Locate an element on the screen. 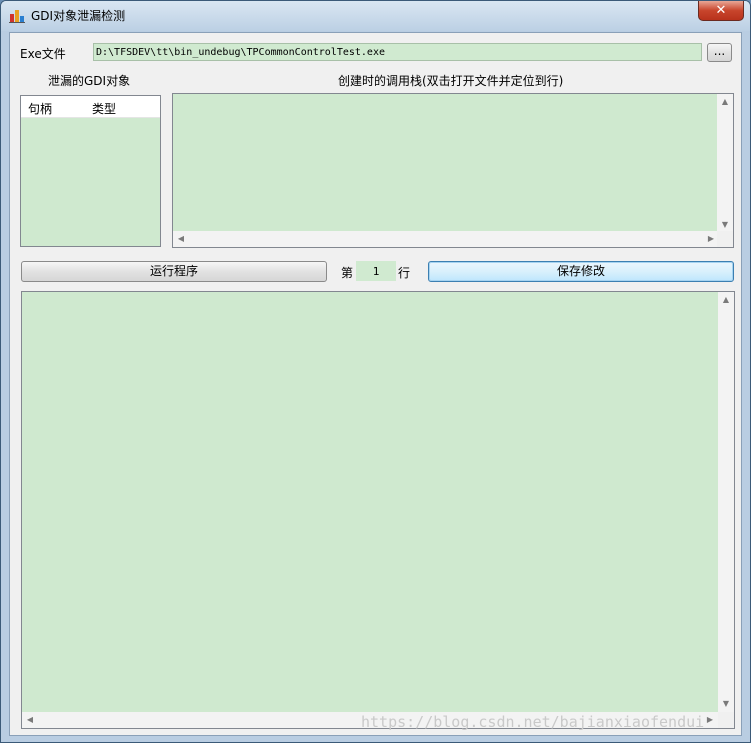  close-icon: ✕ is located at coordinates (721, 10).